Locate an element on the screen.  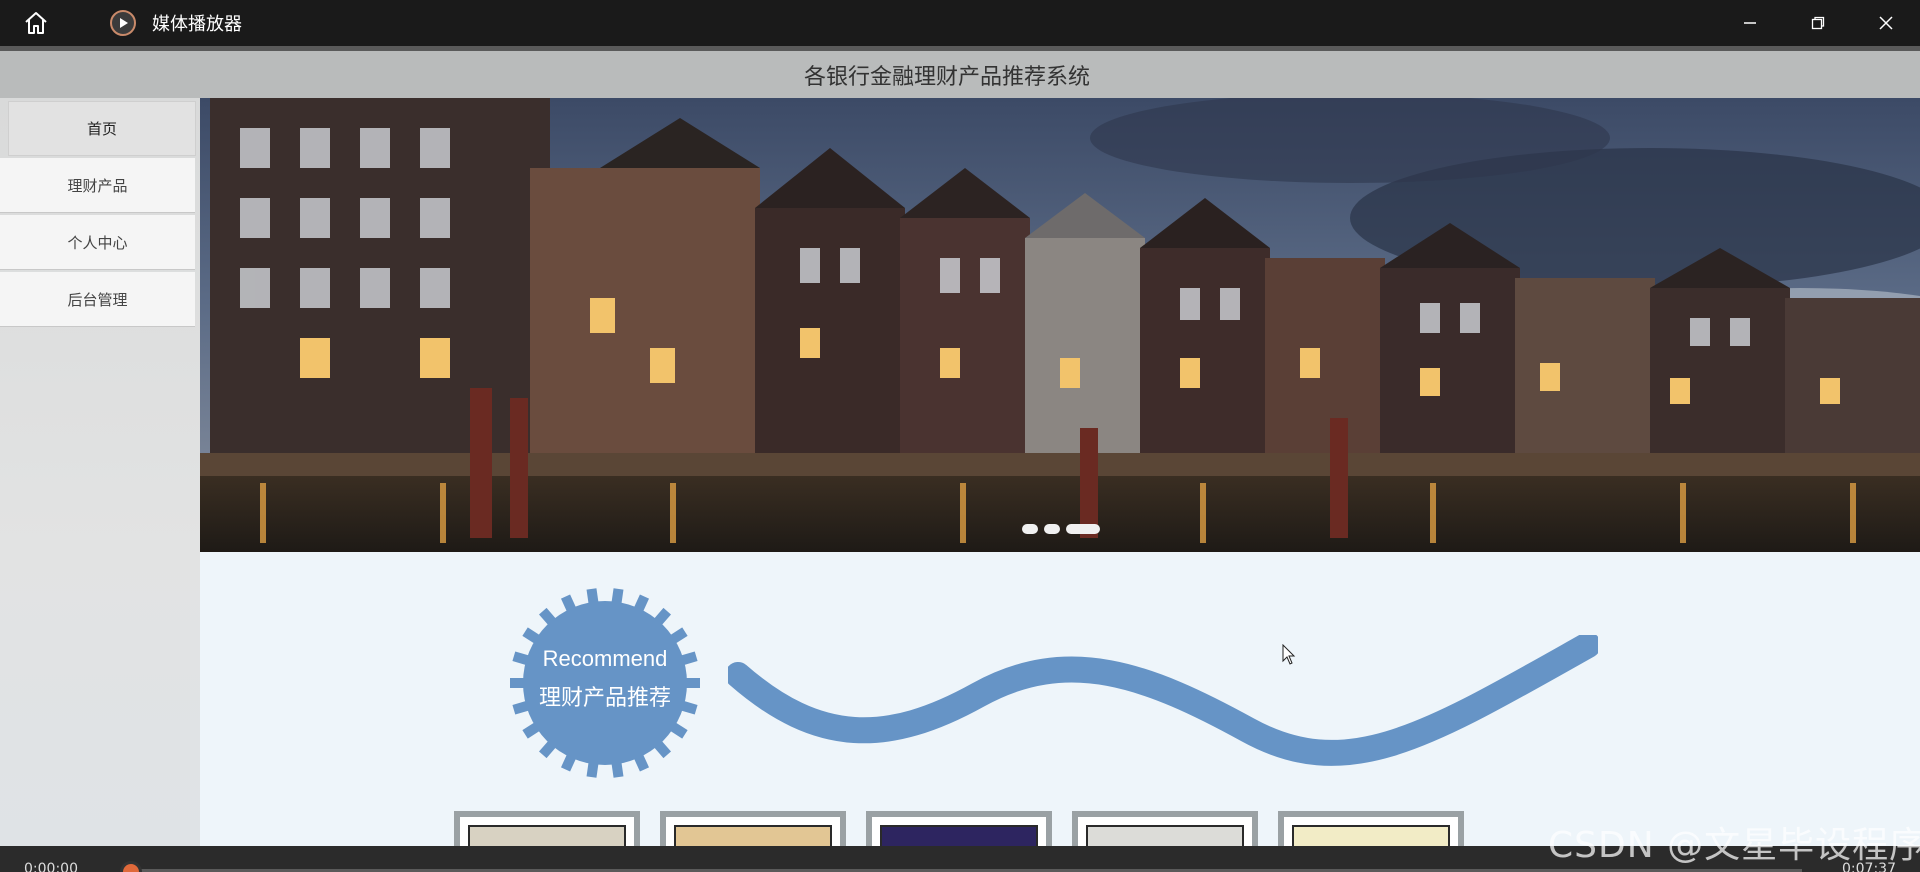
minimize-icon is located at coordinates (1750, 23).